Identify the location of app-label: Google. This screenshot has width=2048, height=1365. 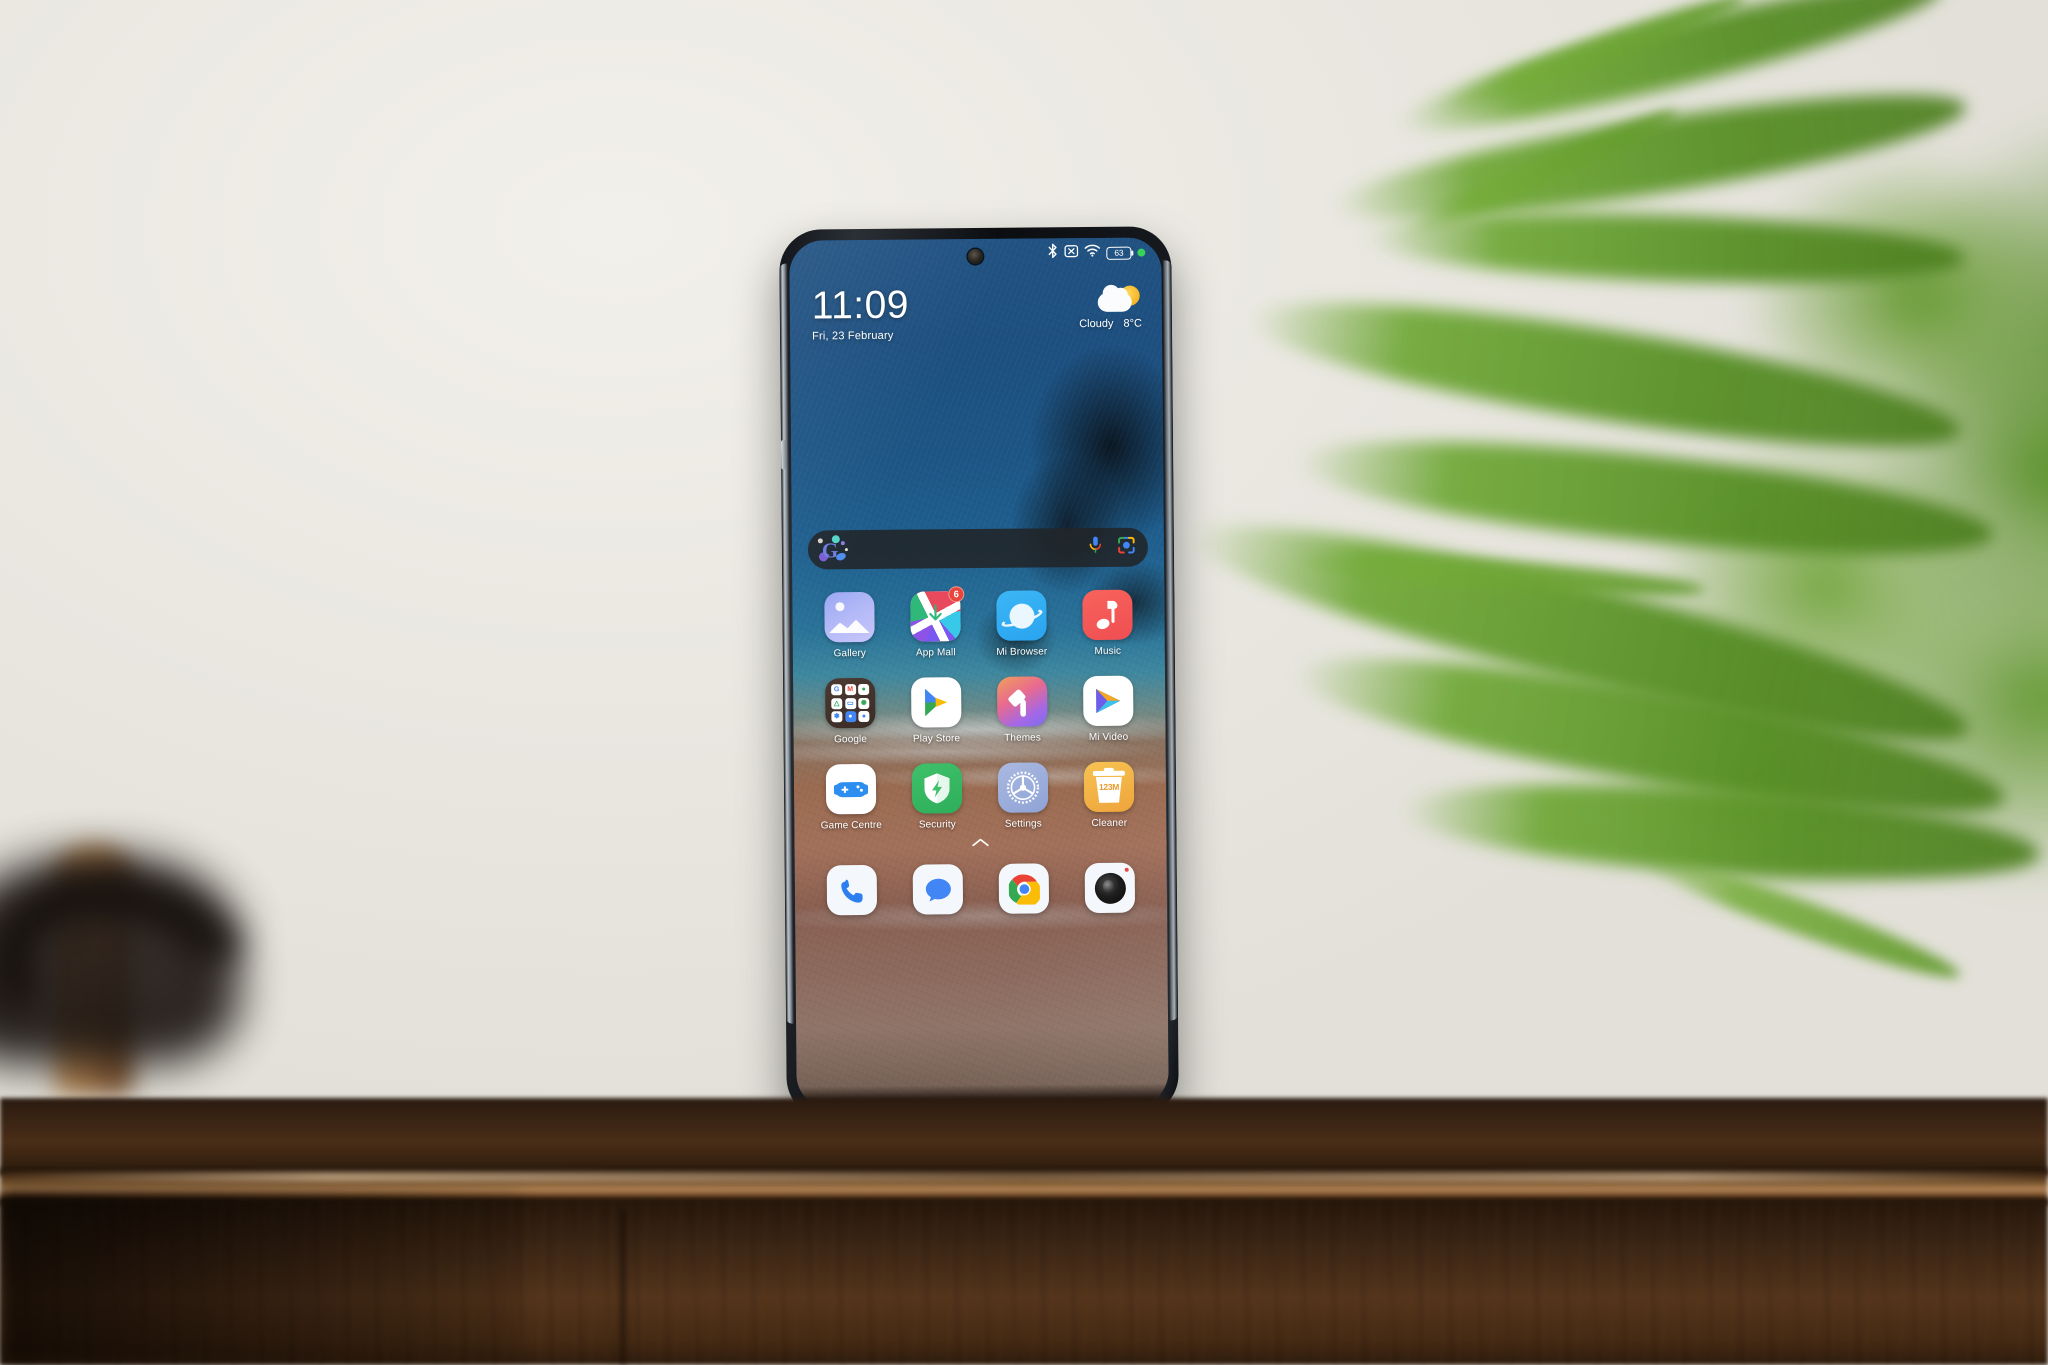
(851, 739).